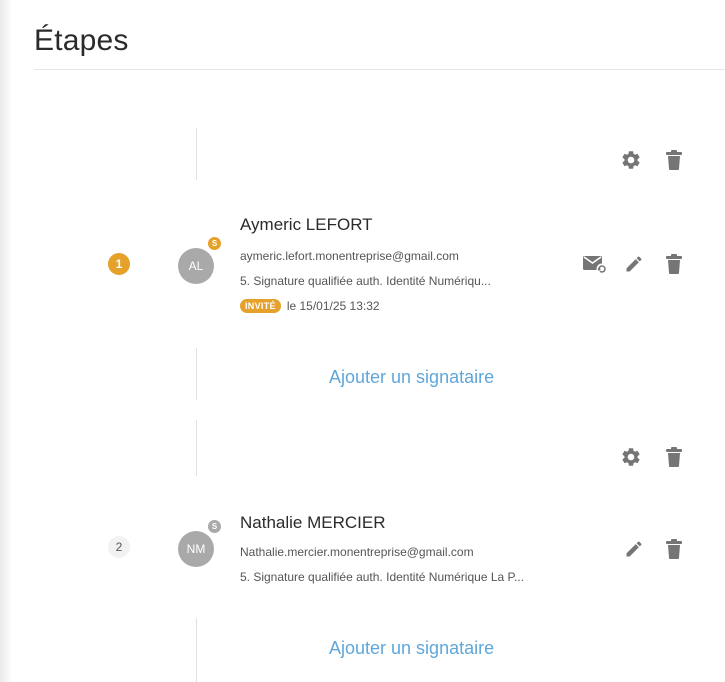 The width and height of the screenshot is (725, 682). What do you see at coordinates (306, 224) in the screenshot?
I see `signer-name: Aymeric LEFORT` at bounding box center [306, 224].